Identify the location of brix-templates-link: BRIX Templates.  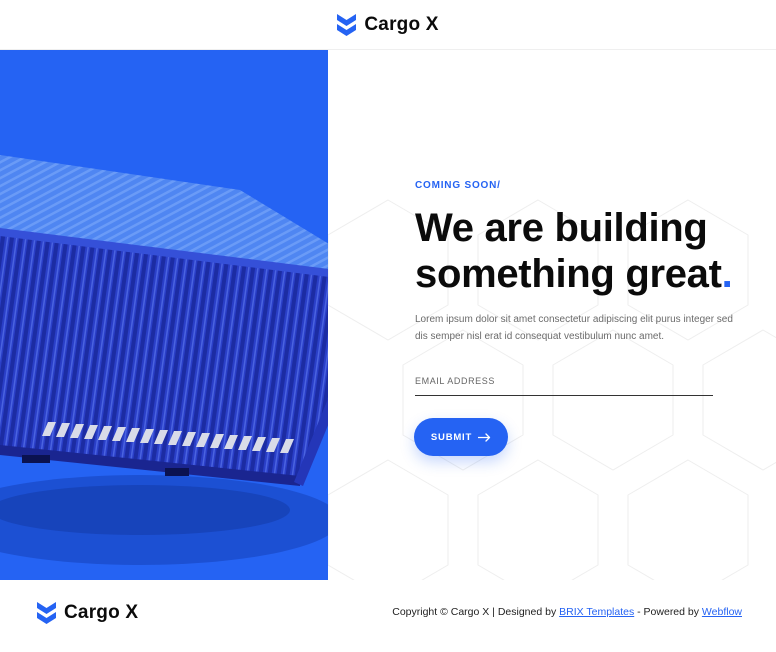
(596, 612).